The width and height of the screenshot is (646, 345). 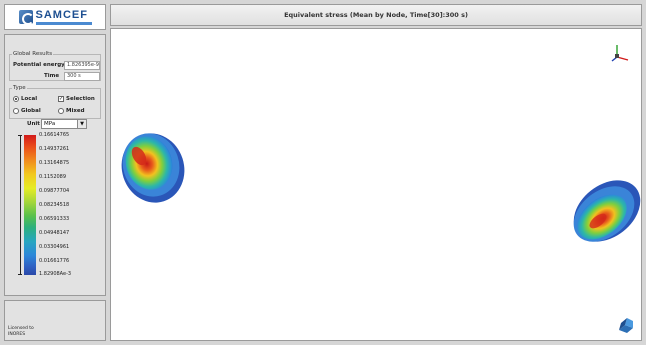 What do you see at coordinates (21, 328) in the screenshot?
I see `license-label: Licensed to` at bounding box center [21, 328].